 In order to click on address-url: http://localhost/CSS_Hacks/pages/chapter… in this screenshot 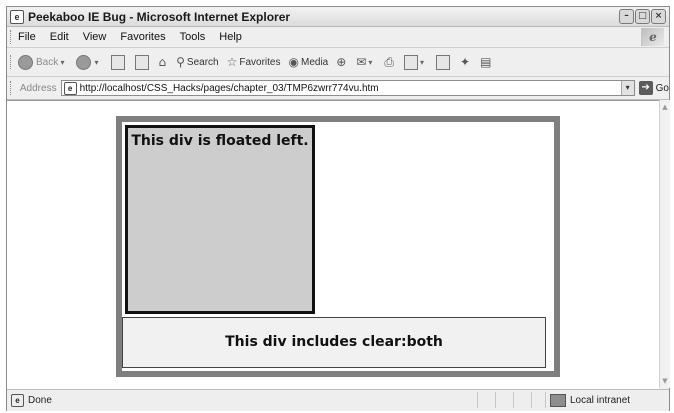, I will do `click(350, 88)`.